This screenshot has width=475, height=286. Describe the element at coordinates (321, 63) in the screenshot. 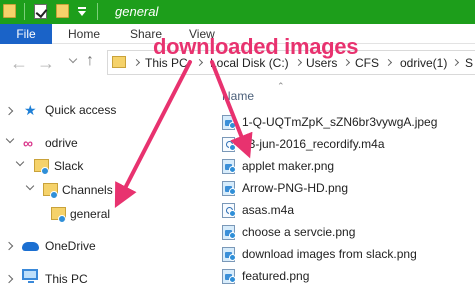

I see `breadcrumb-users: Users` at that location.